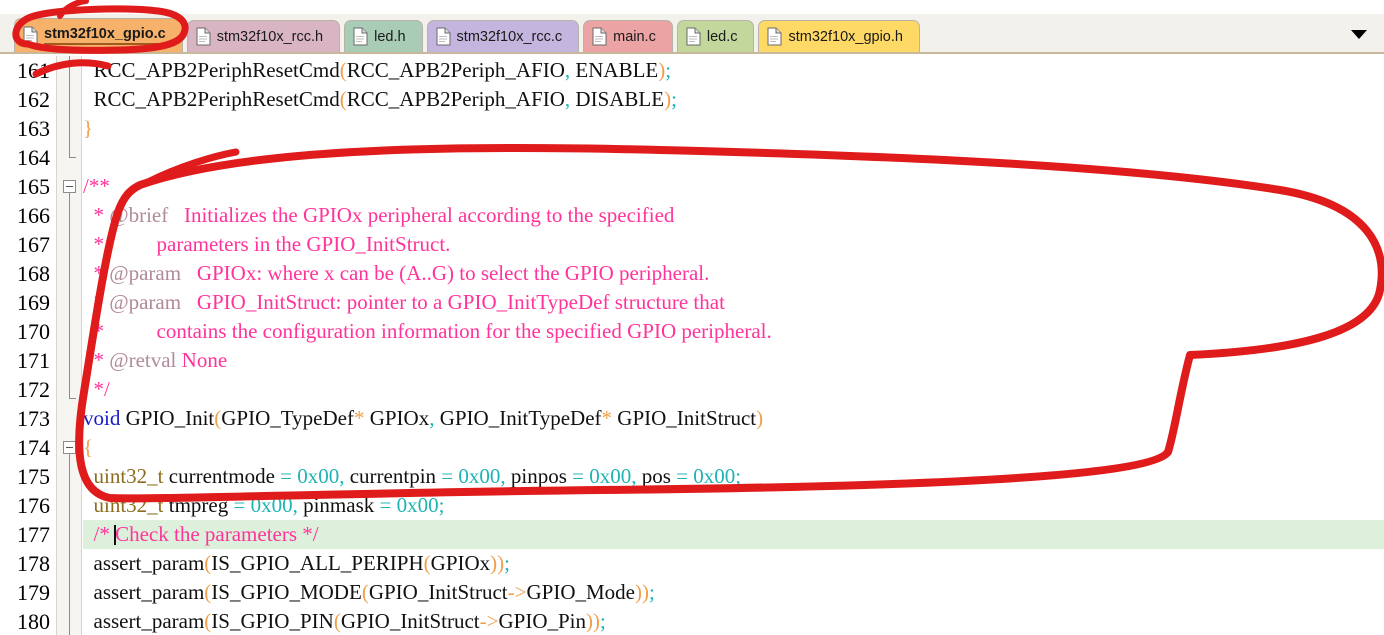 The image size is (1384, 635). I want to click on line-number-row: 168, so click(28, 273).